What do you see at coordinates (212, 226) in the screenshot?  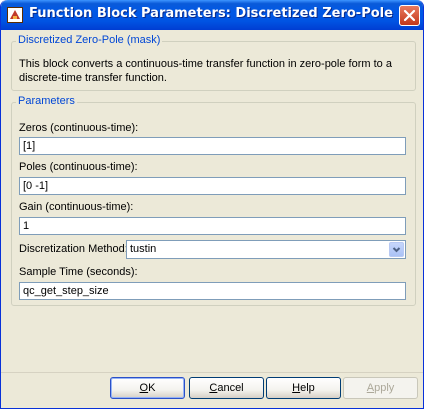 I see `gain-field: 1` at bounding box center [212, 226].